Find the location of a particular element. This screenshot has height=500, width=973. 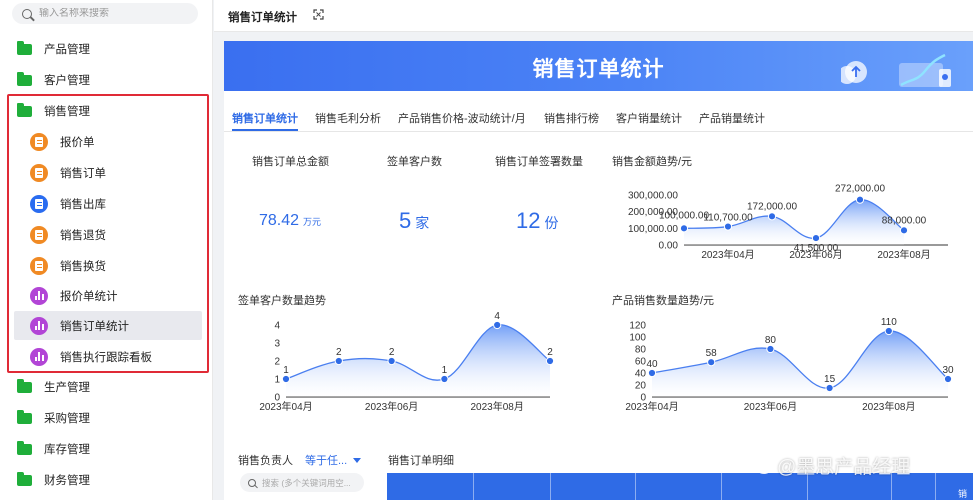

stat-label-customers: 签单客户数 is located at coordinates (414, 162).